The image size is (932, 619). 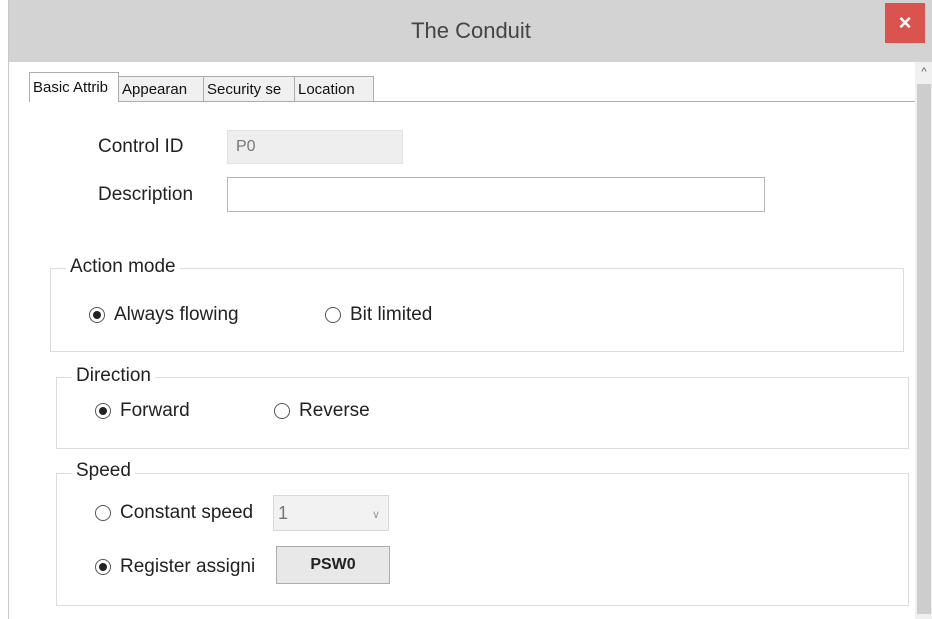 I want to click on title-bar: The Conduit ×, so click(x=470, y=31).